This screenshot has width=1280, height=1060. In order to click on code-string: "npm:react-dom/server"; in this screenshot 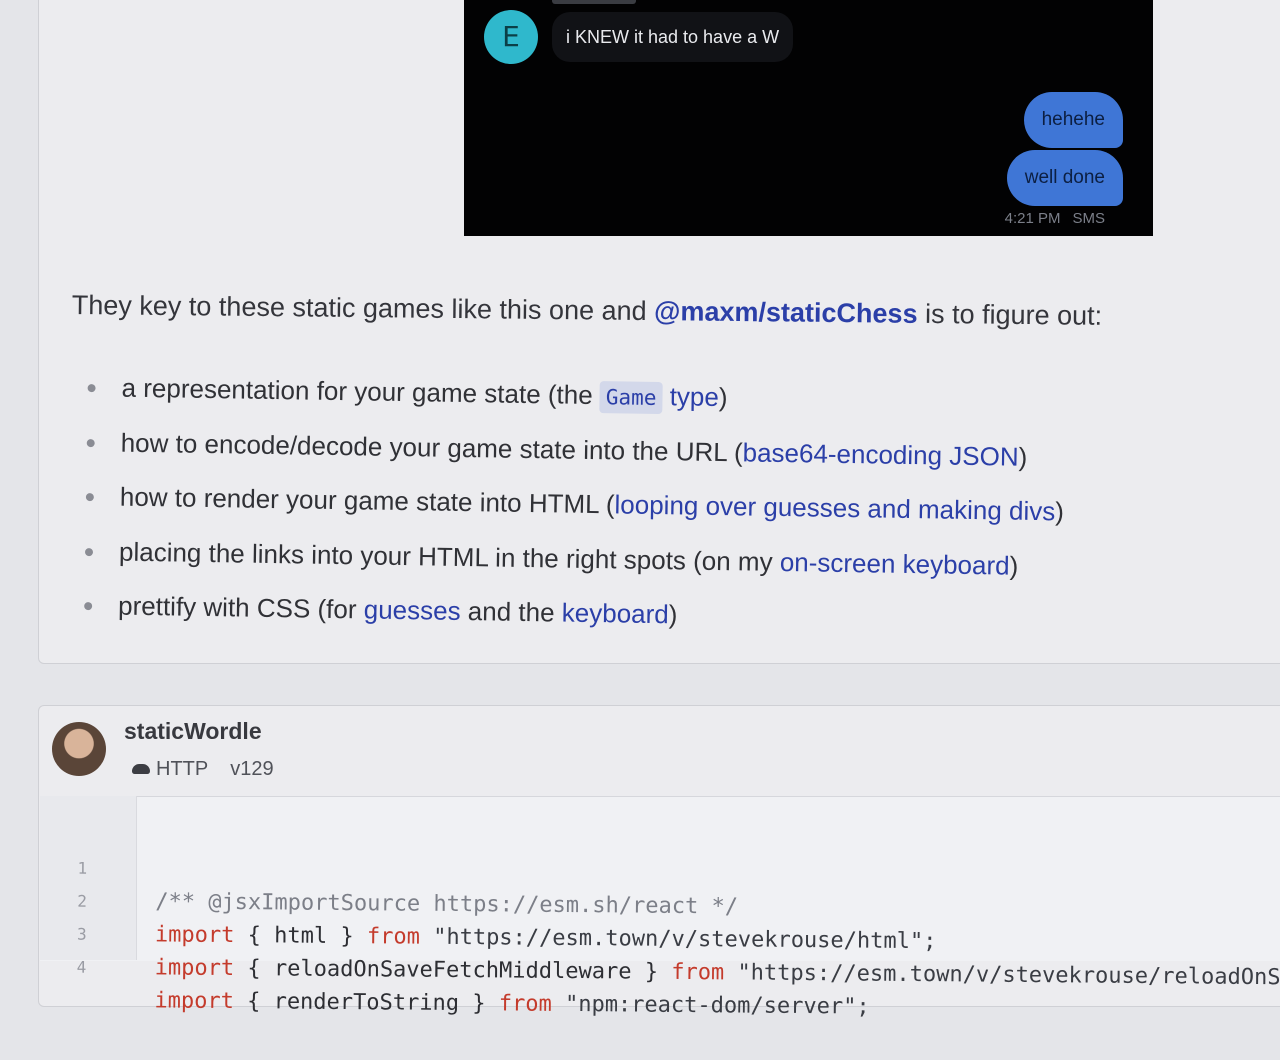, I will do `click(710, 1005)`.